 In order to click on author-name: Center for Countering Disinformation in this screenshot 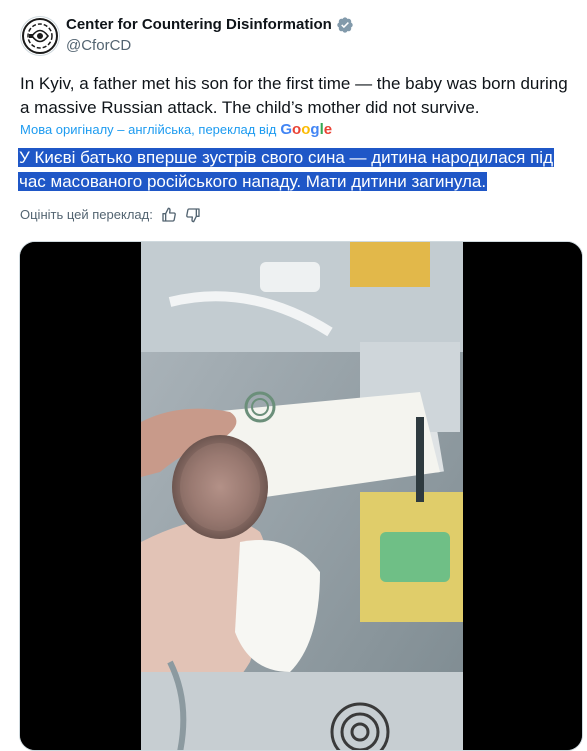, I will do `click(199, 25)`.